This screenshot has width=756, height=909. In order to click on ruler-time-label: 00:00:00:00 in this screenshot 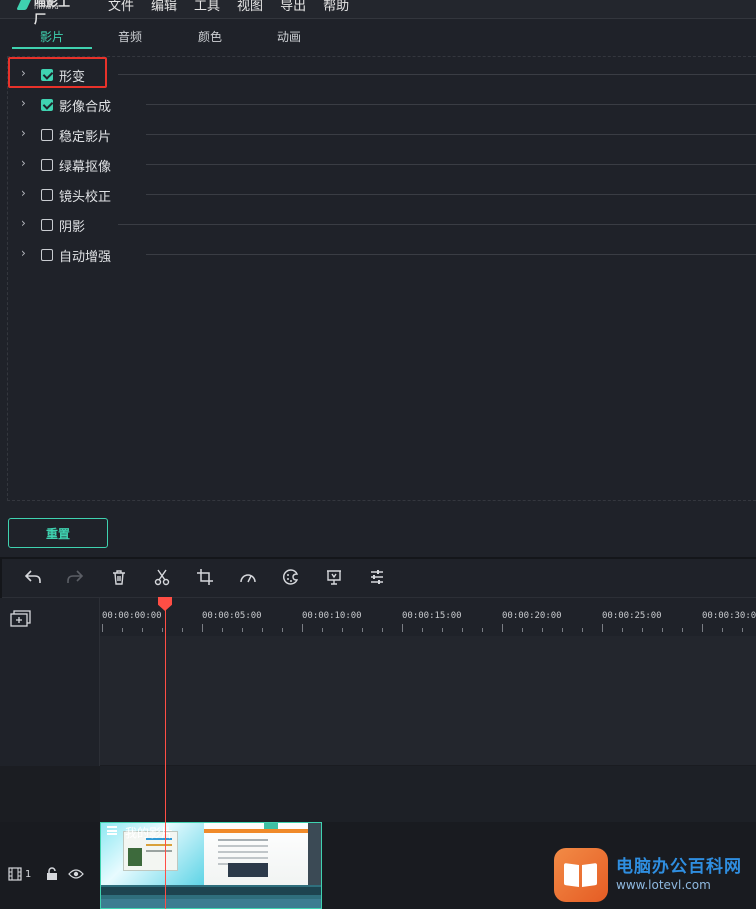, I will do `click(132, 616)`.